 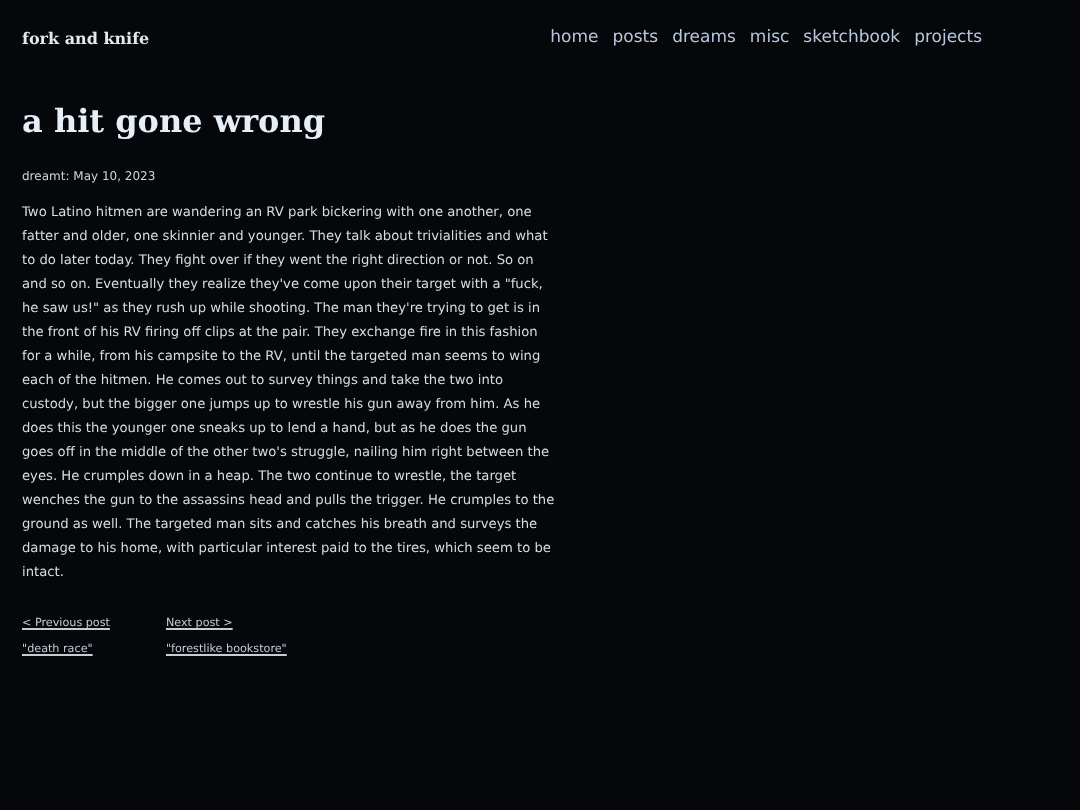 What do you see at coordinates (948, 38) in the screenshot?
I see `nav-link: projects` at bounding box center [948, 38].